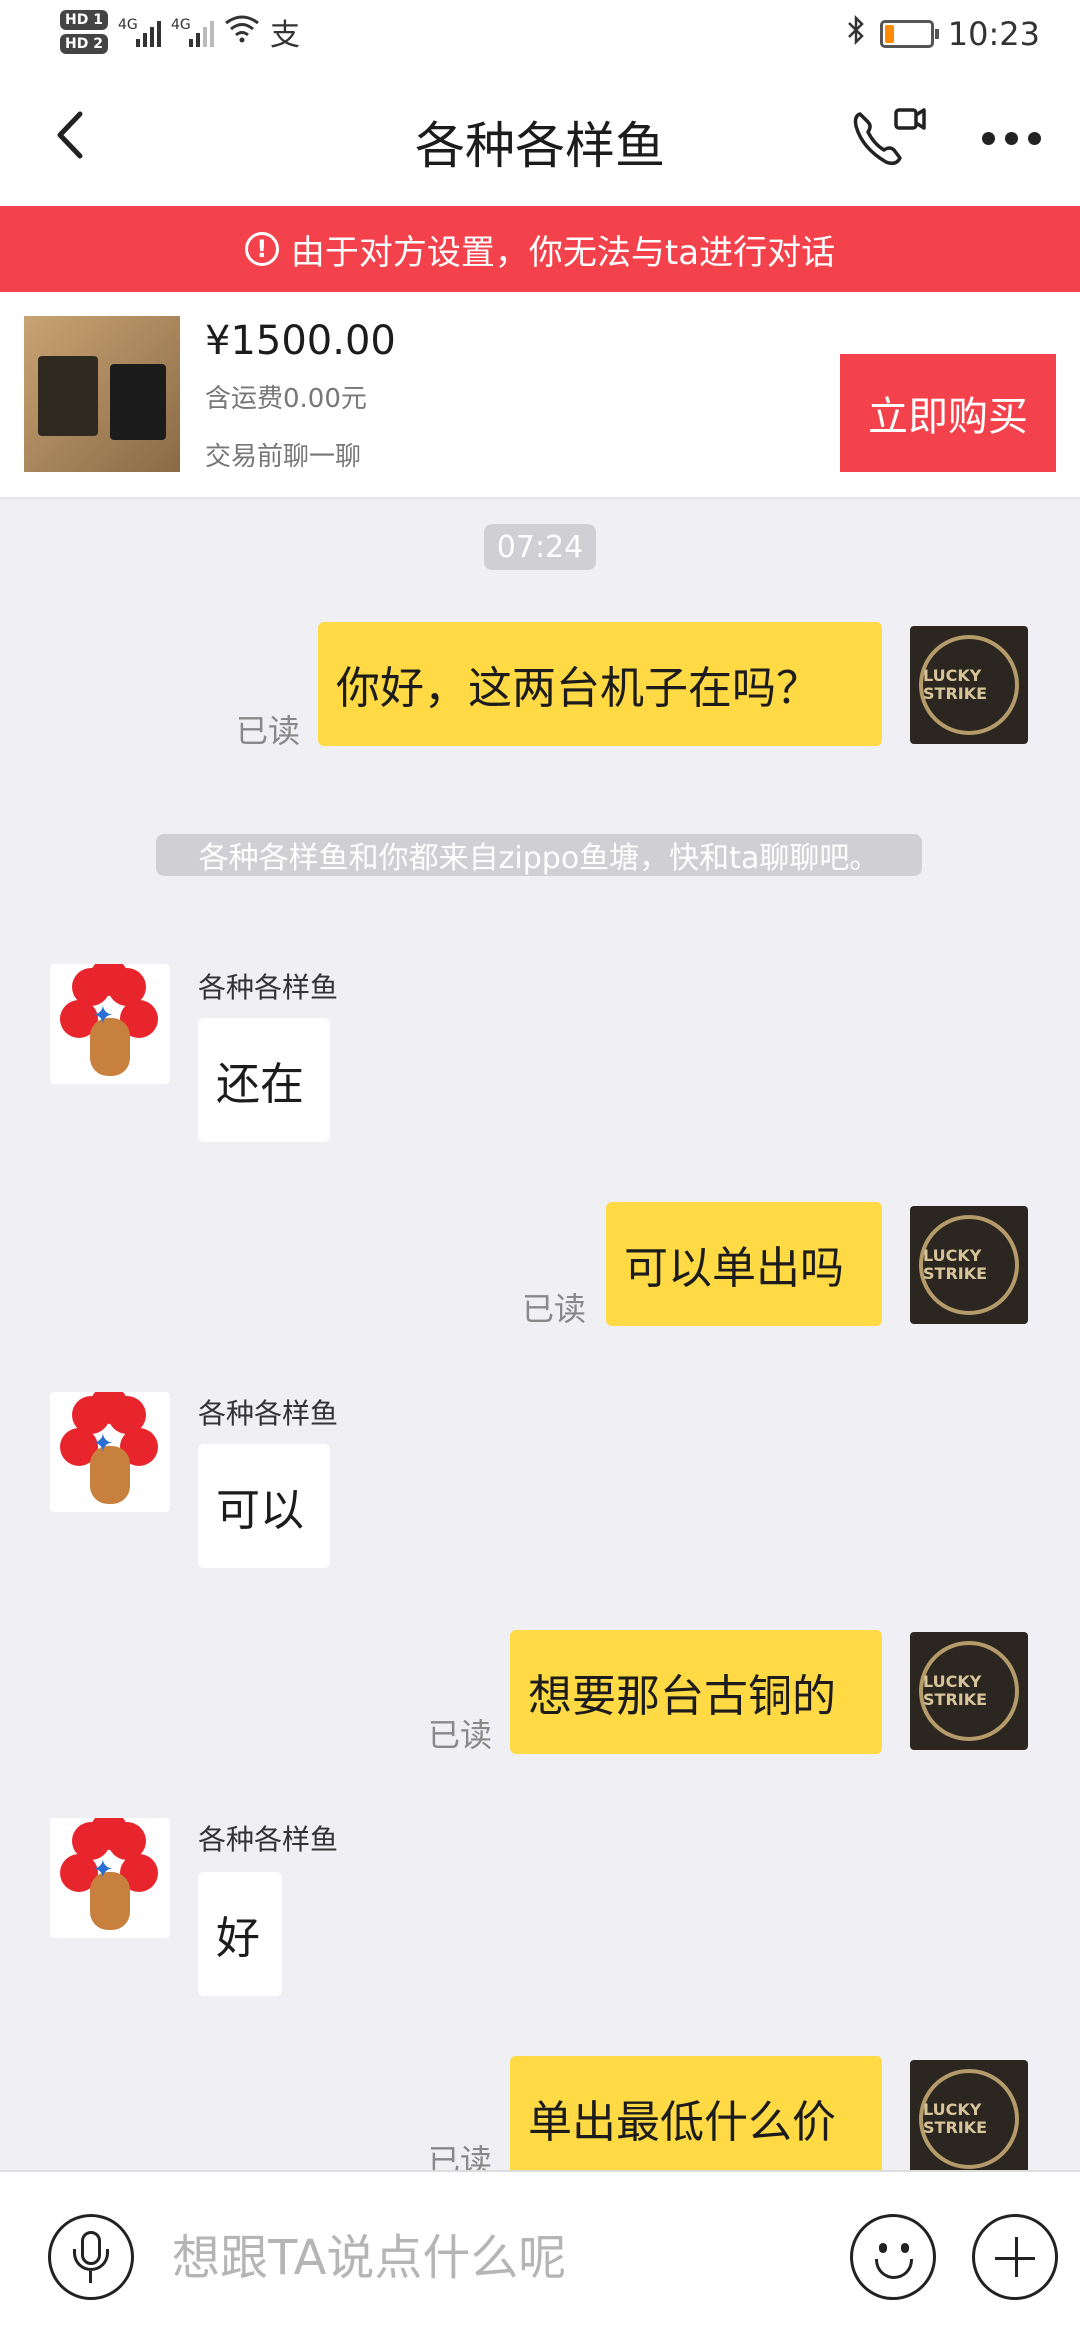 This screenshot has width=1080, height=2342. What do you see at coordinates (1011, 138) in the screenshot?
I see `more-icon` at bounding box center [1011, 138].